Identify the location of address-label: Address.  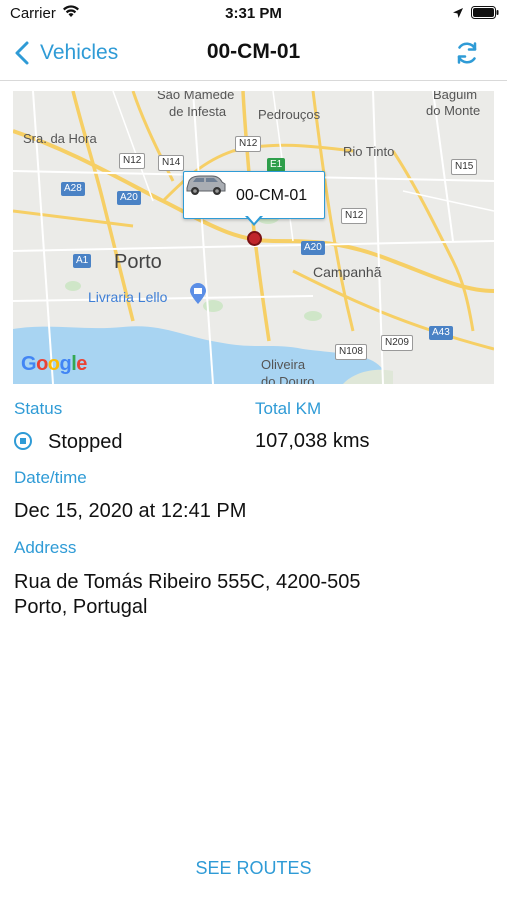
(45, 547).